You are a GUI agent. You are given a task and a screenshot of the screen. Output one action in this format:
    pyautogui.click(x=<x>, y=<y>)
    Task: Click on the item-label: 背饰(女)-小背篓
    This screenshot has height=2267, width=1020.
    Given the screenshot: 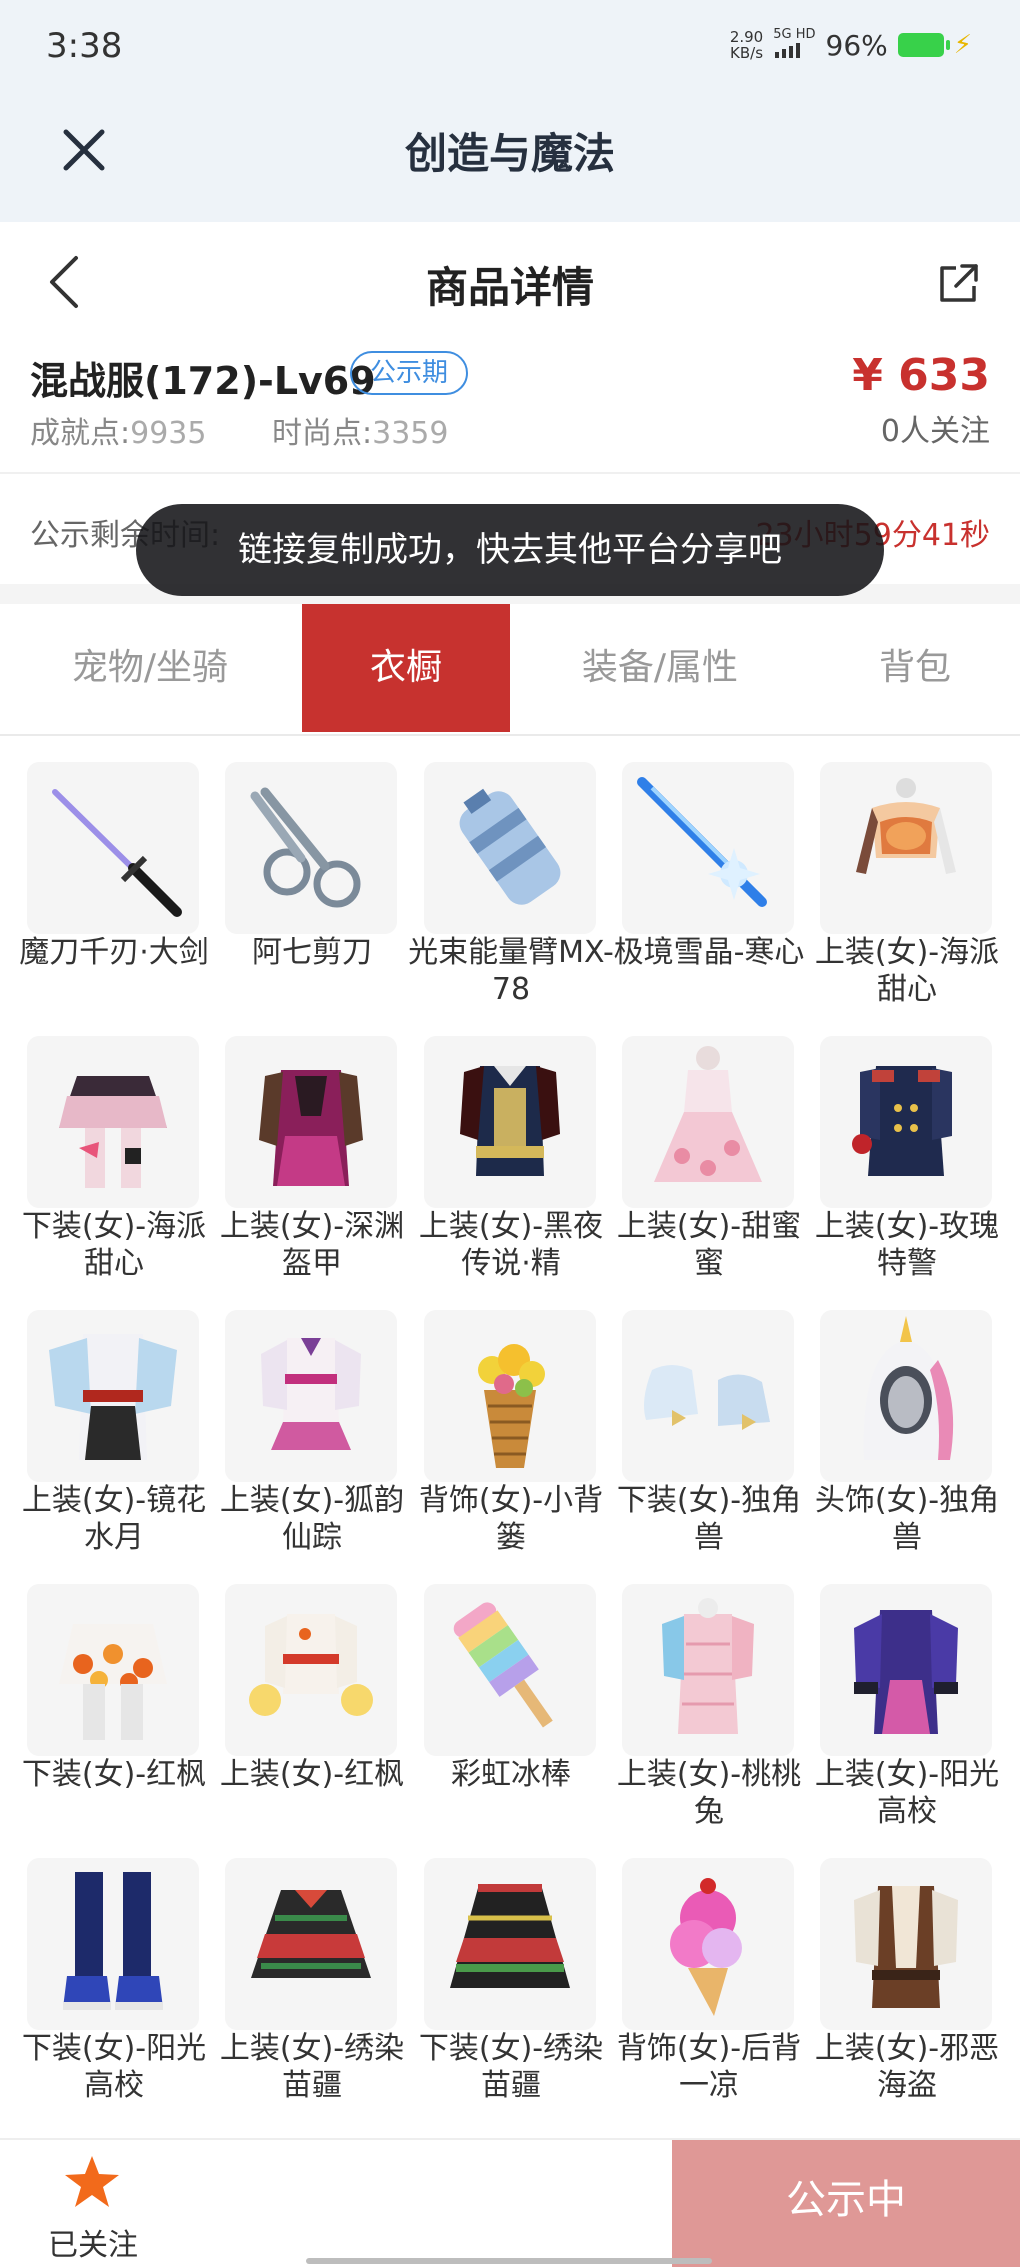 What is the action you would take?
    pyautogui.click(x=511, y=1519)
    